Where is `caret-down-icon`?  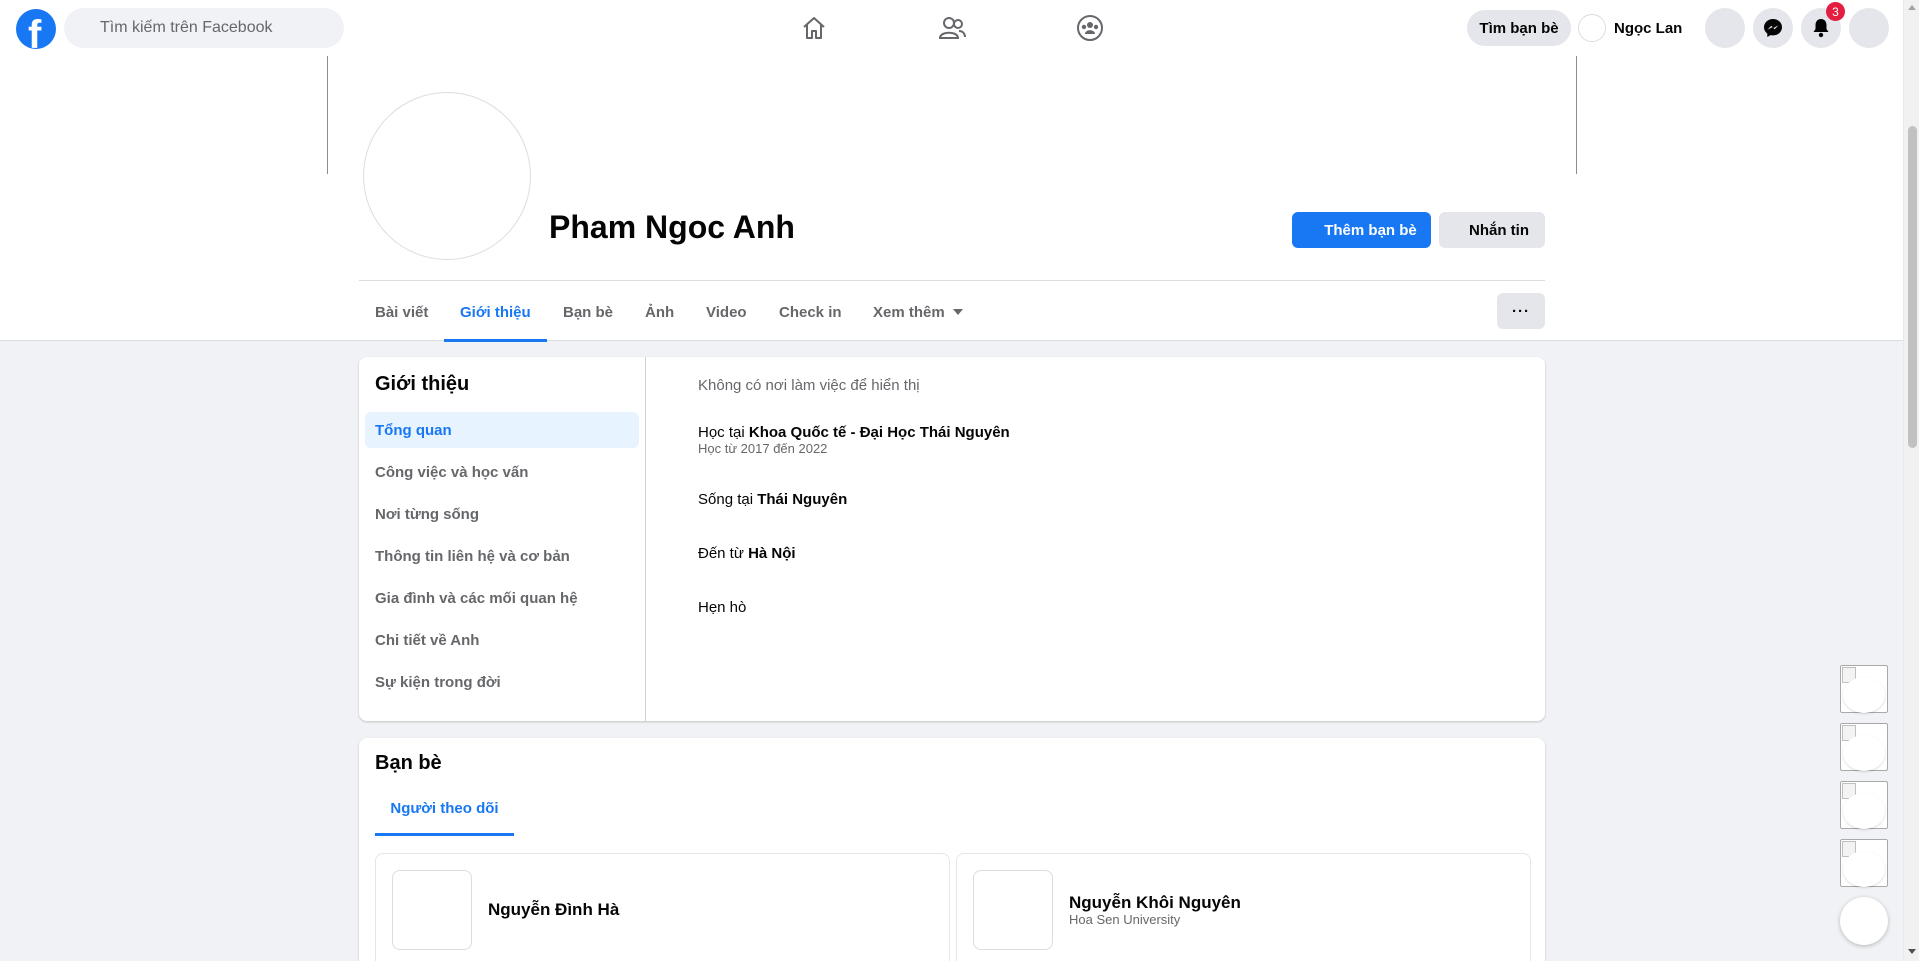 caret-down-icon is located at coordinates (957, 312).